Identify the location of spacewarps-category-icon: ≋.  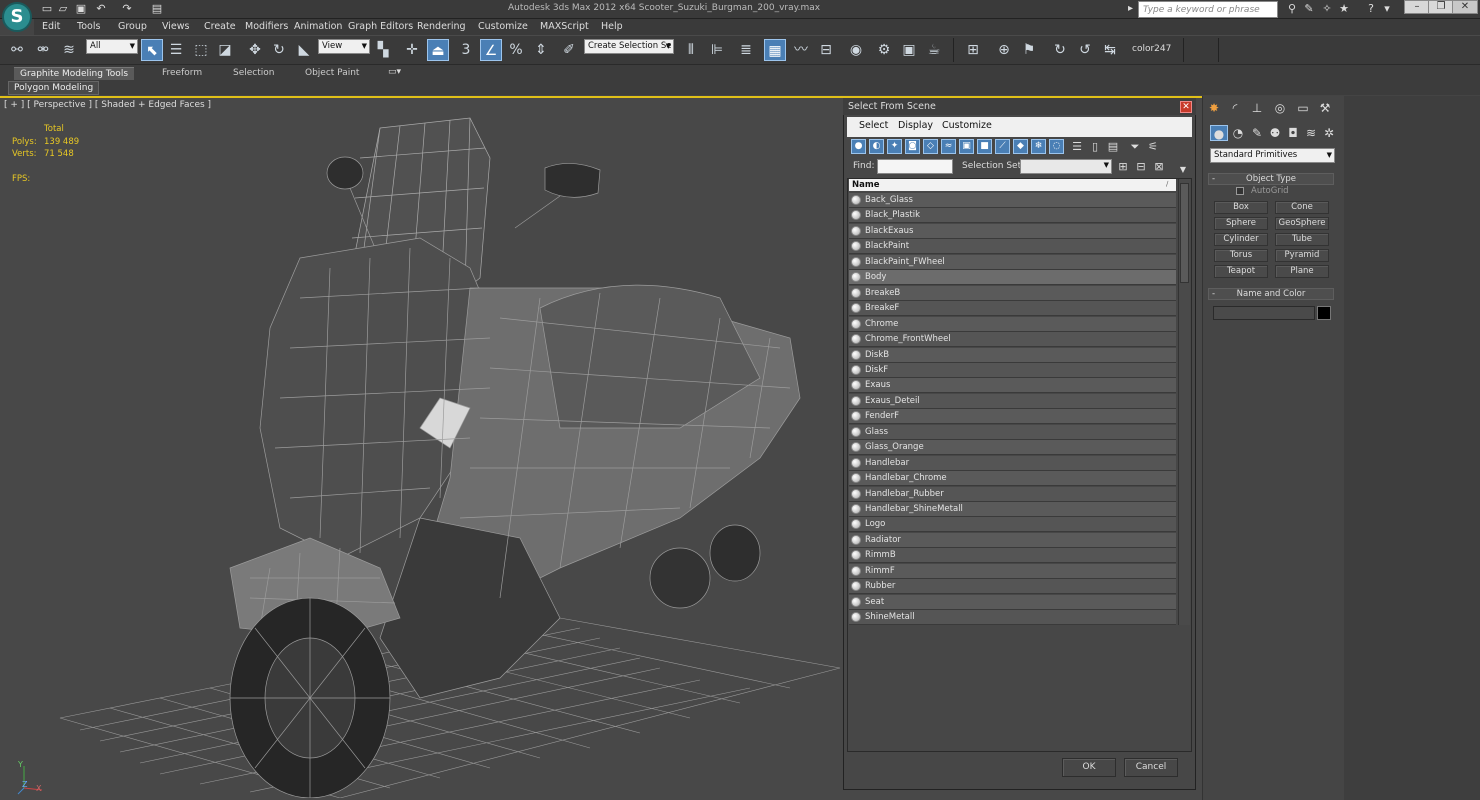
(1311, 133).